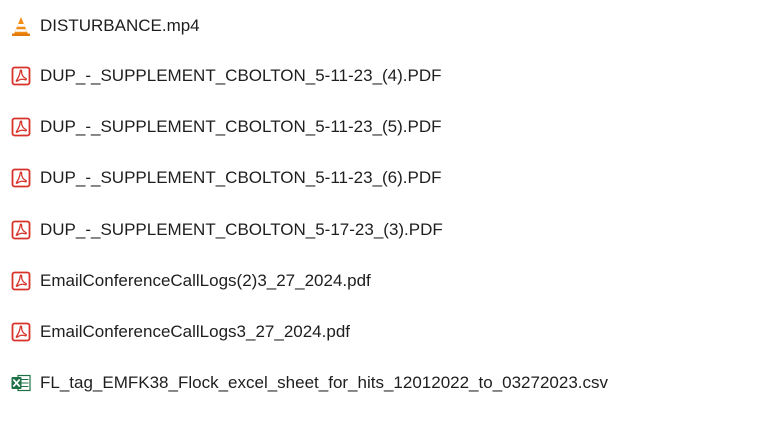 The width and height of the screenshot is (783, 434). Describe the element at coordinates (21, 26) in the screenshot. I see `vlc-cone-icon` at that location.